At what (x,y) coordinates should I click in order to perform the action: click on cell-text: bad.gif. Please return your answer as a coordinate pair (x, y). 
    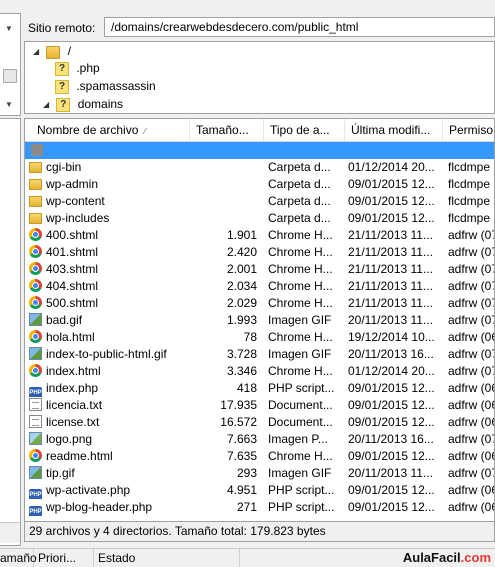
    Looking at the image, I should click on (64, 320).